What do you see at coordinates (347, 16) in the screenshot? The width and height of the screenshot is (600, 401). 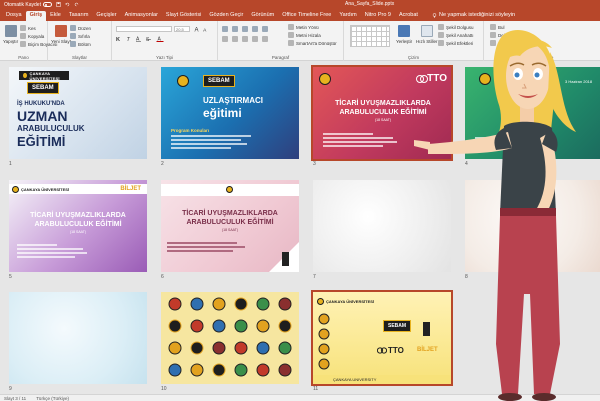 I see `tab-help: Yardım` at bounding box center [347, 16].